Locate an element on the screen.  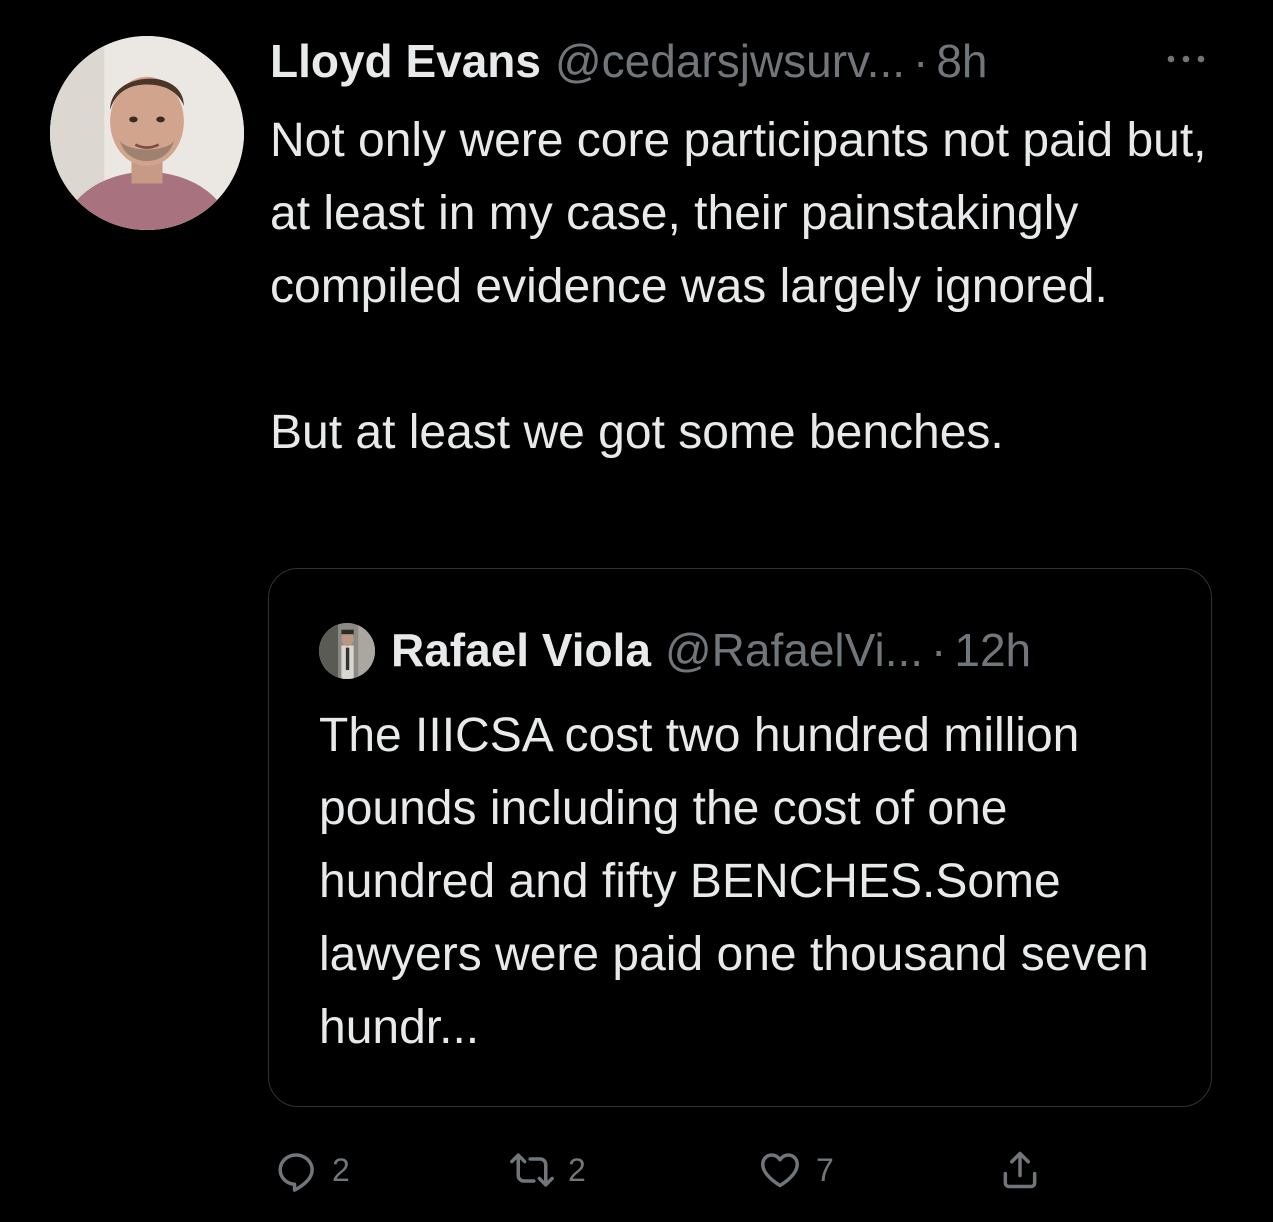
reply-icon is located at coordinates (296, 1172).